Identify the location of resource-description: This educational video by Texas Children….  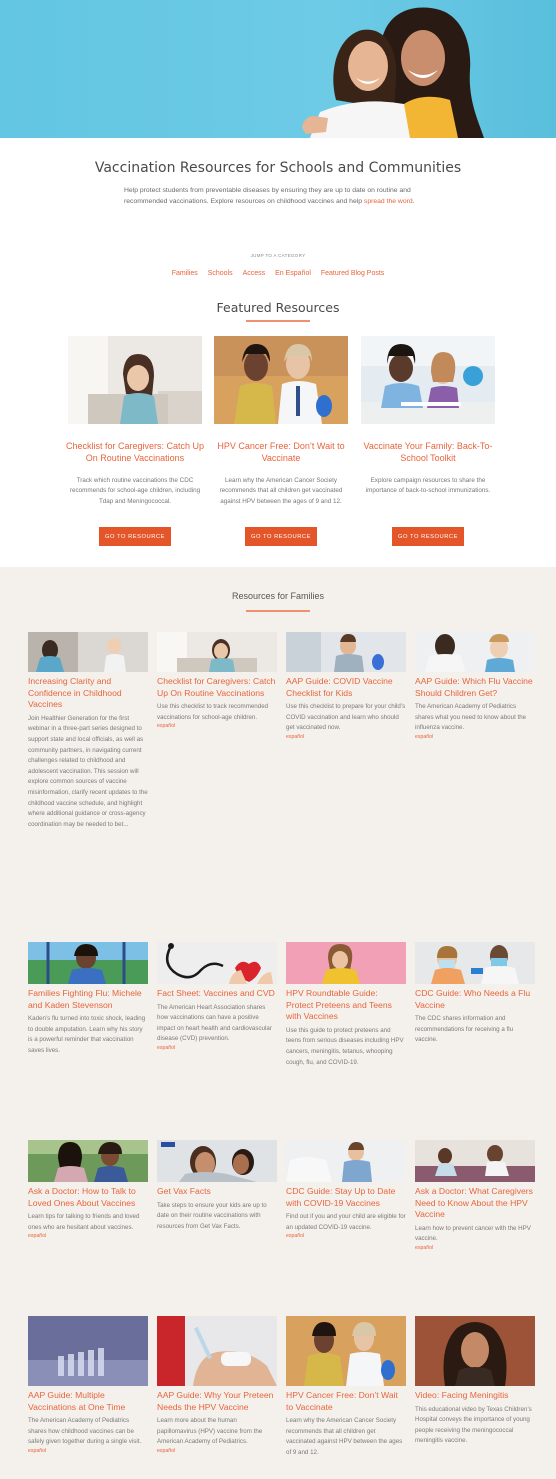
(473, 1425).